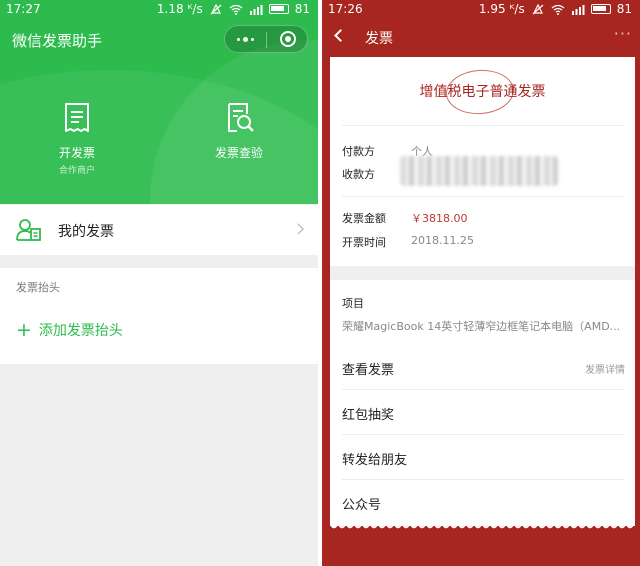 The height and width of the screenshot is (566, 640). I want to click on item-label: 项目, so click(353, 303).